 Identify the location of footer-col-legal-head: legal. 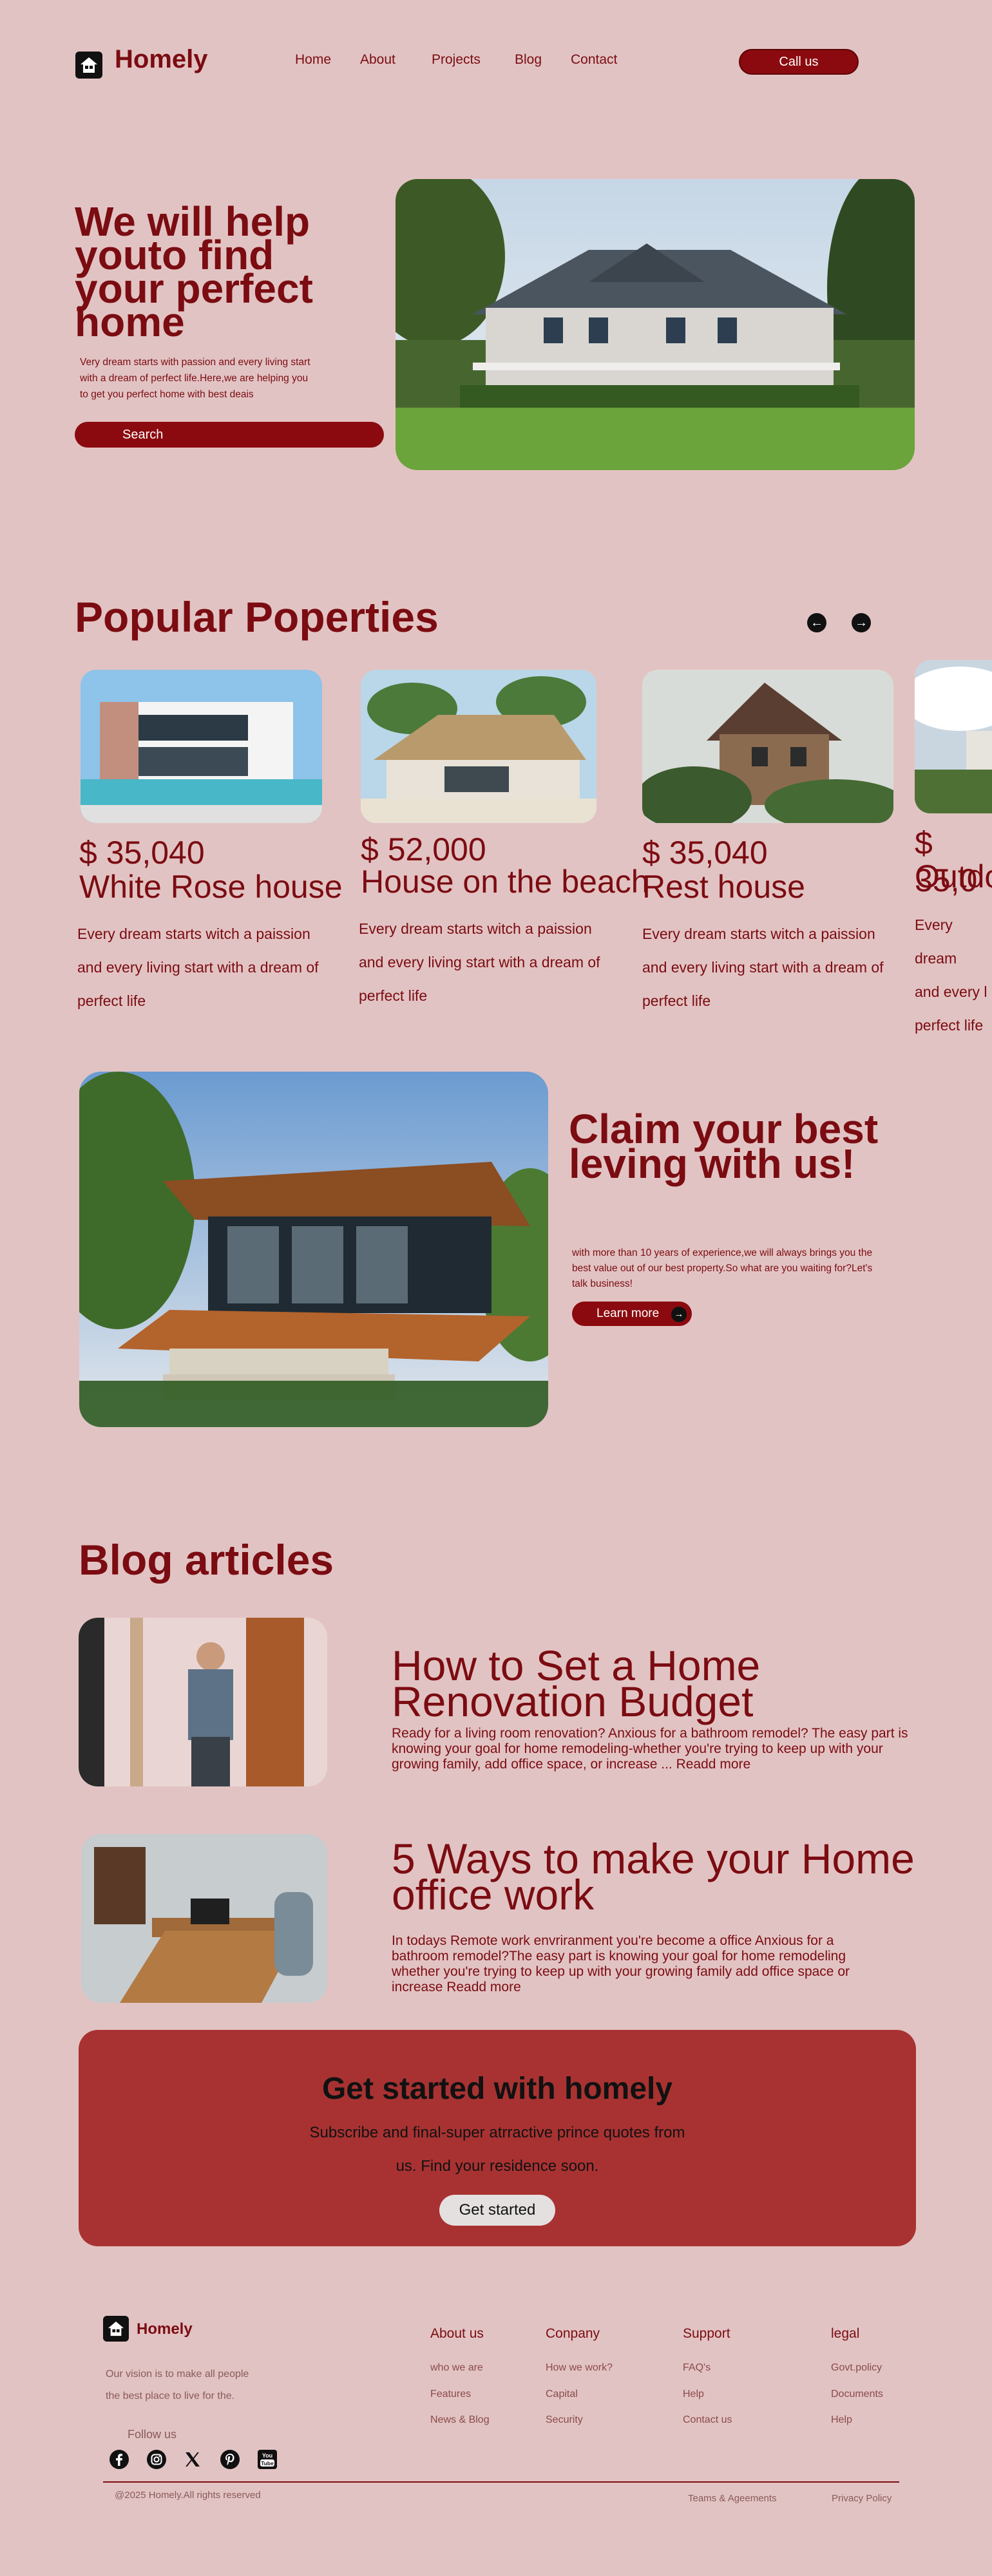
(845, 2333).